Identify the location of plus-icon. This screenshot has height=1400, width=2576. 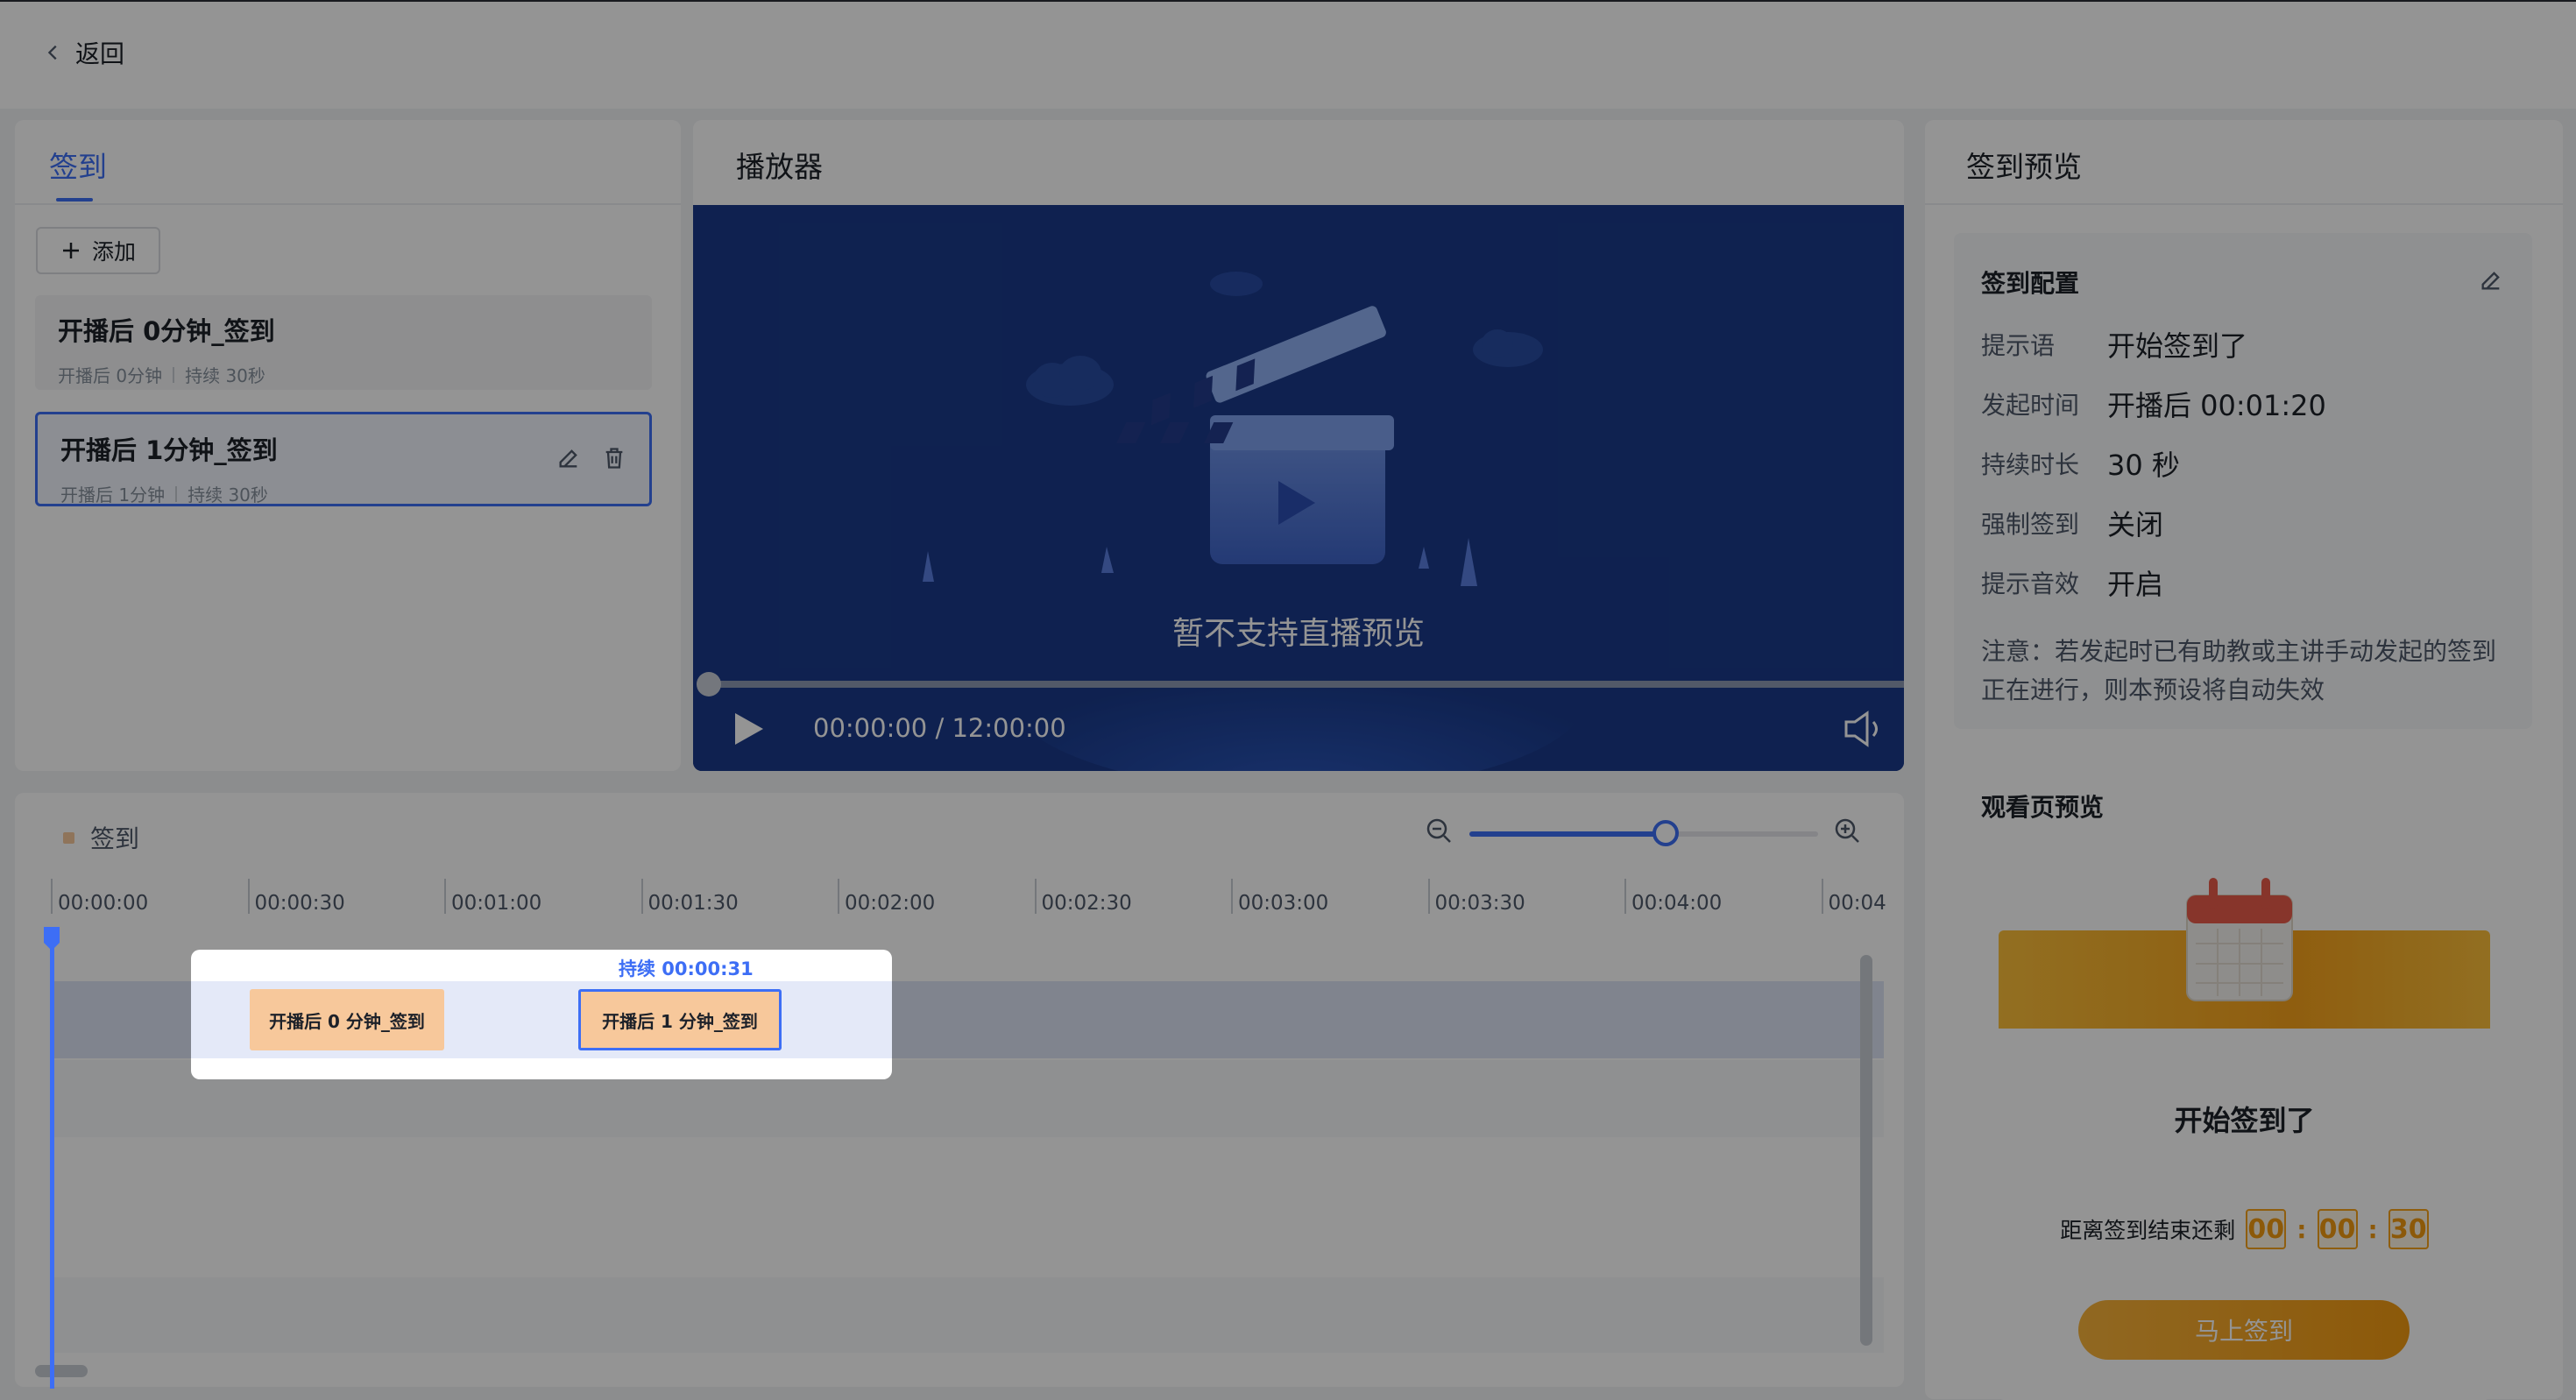
(70, 250).